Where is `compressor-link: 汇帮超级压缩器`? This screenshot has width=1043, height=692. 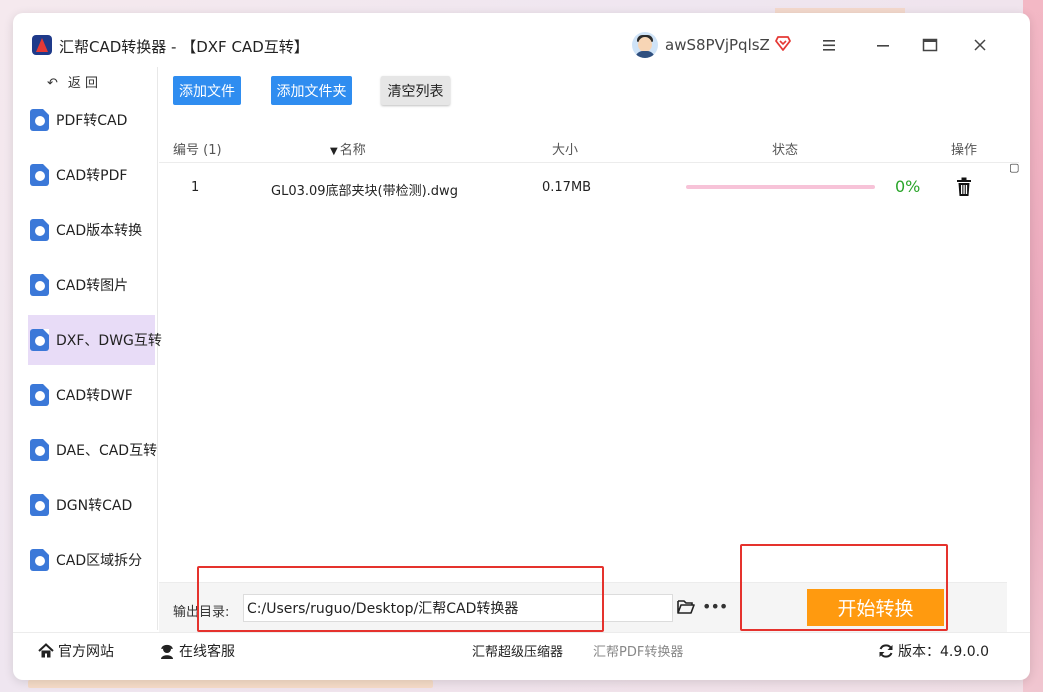 compressor-link: 汇帮超级压缩器 is located at coordinates (517, 650).